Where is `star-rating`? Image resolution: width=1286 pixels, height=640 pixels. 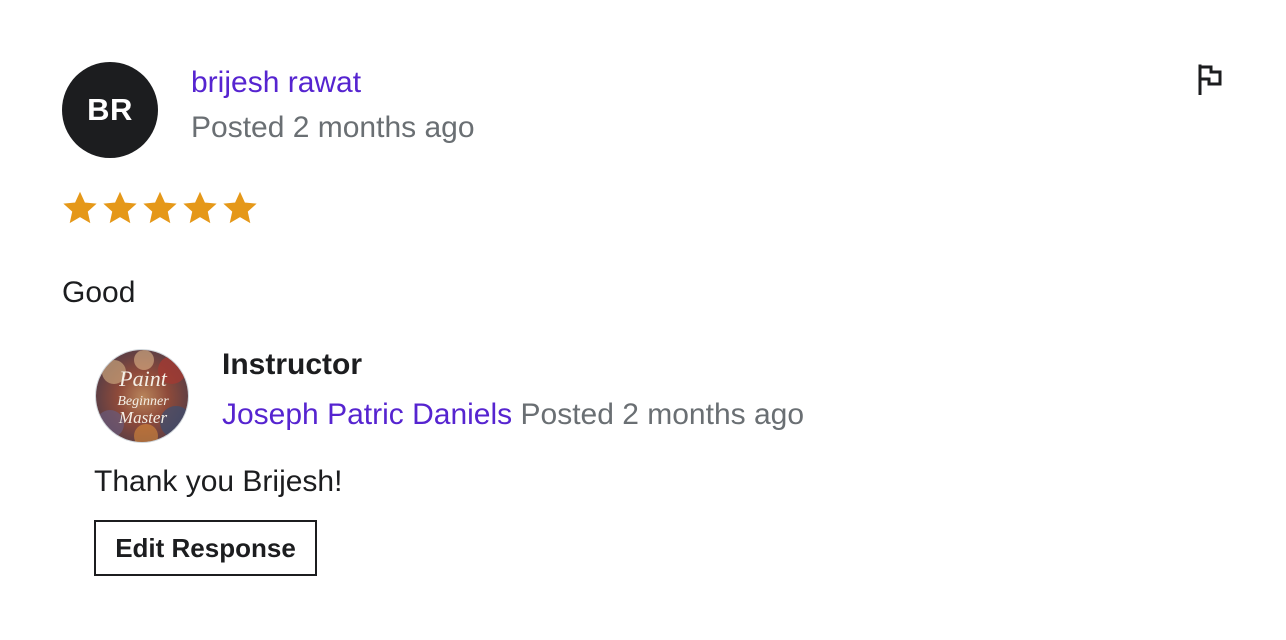
star-rating is located at coordinates (160, 208).